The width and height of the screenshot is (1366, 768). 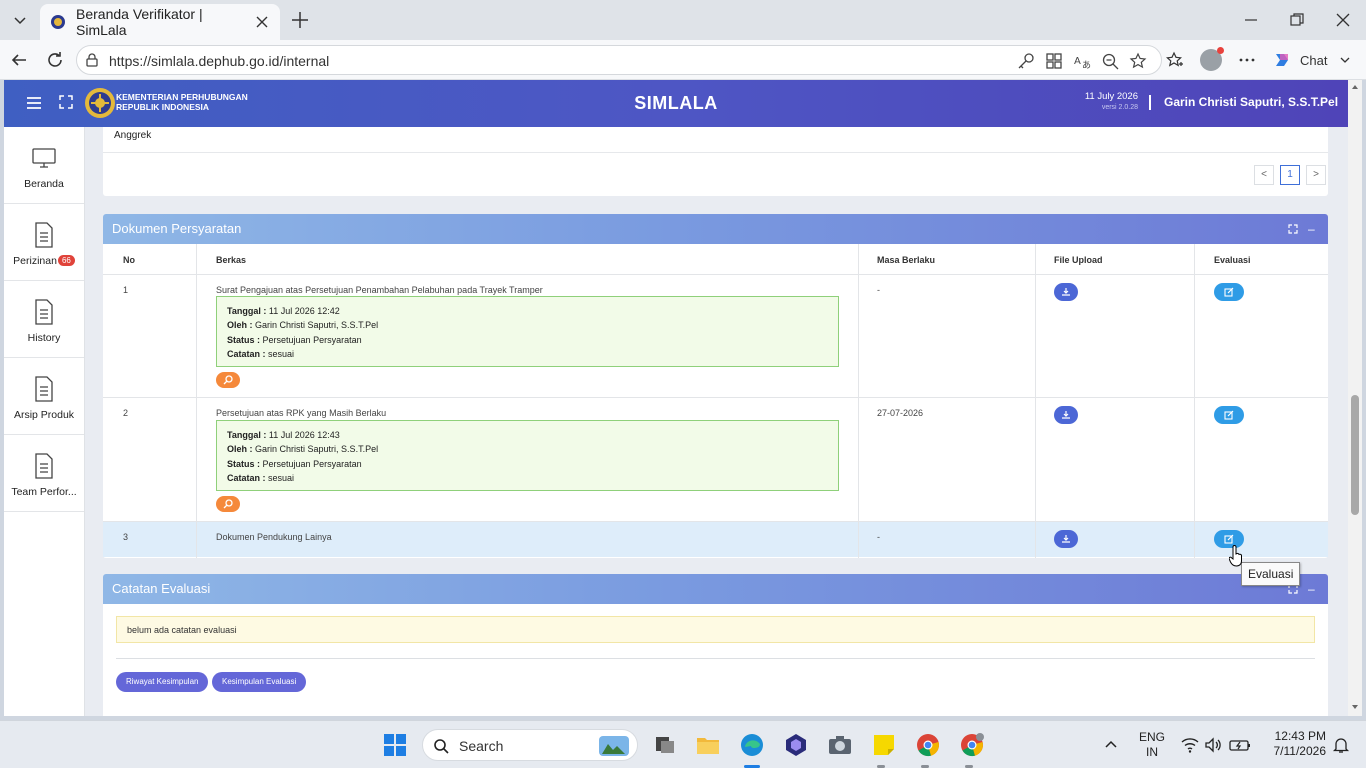 I want to click on more-options-icon, so click(x=1247, y=60).